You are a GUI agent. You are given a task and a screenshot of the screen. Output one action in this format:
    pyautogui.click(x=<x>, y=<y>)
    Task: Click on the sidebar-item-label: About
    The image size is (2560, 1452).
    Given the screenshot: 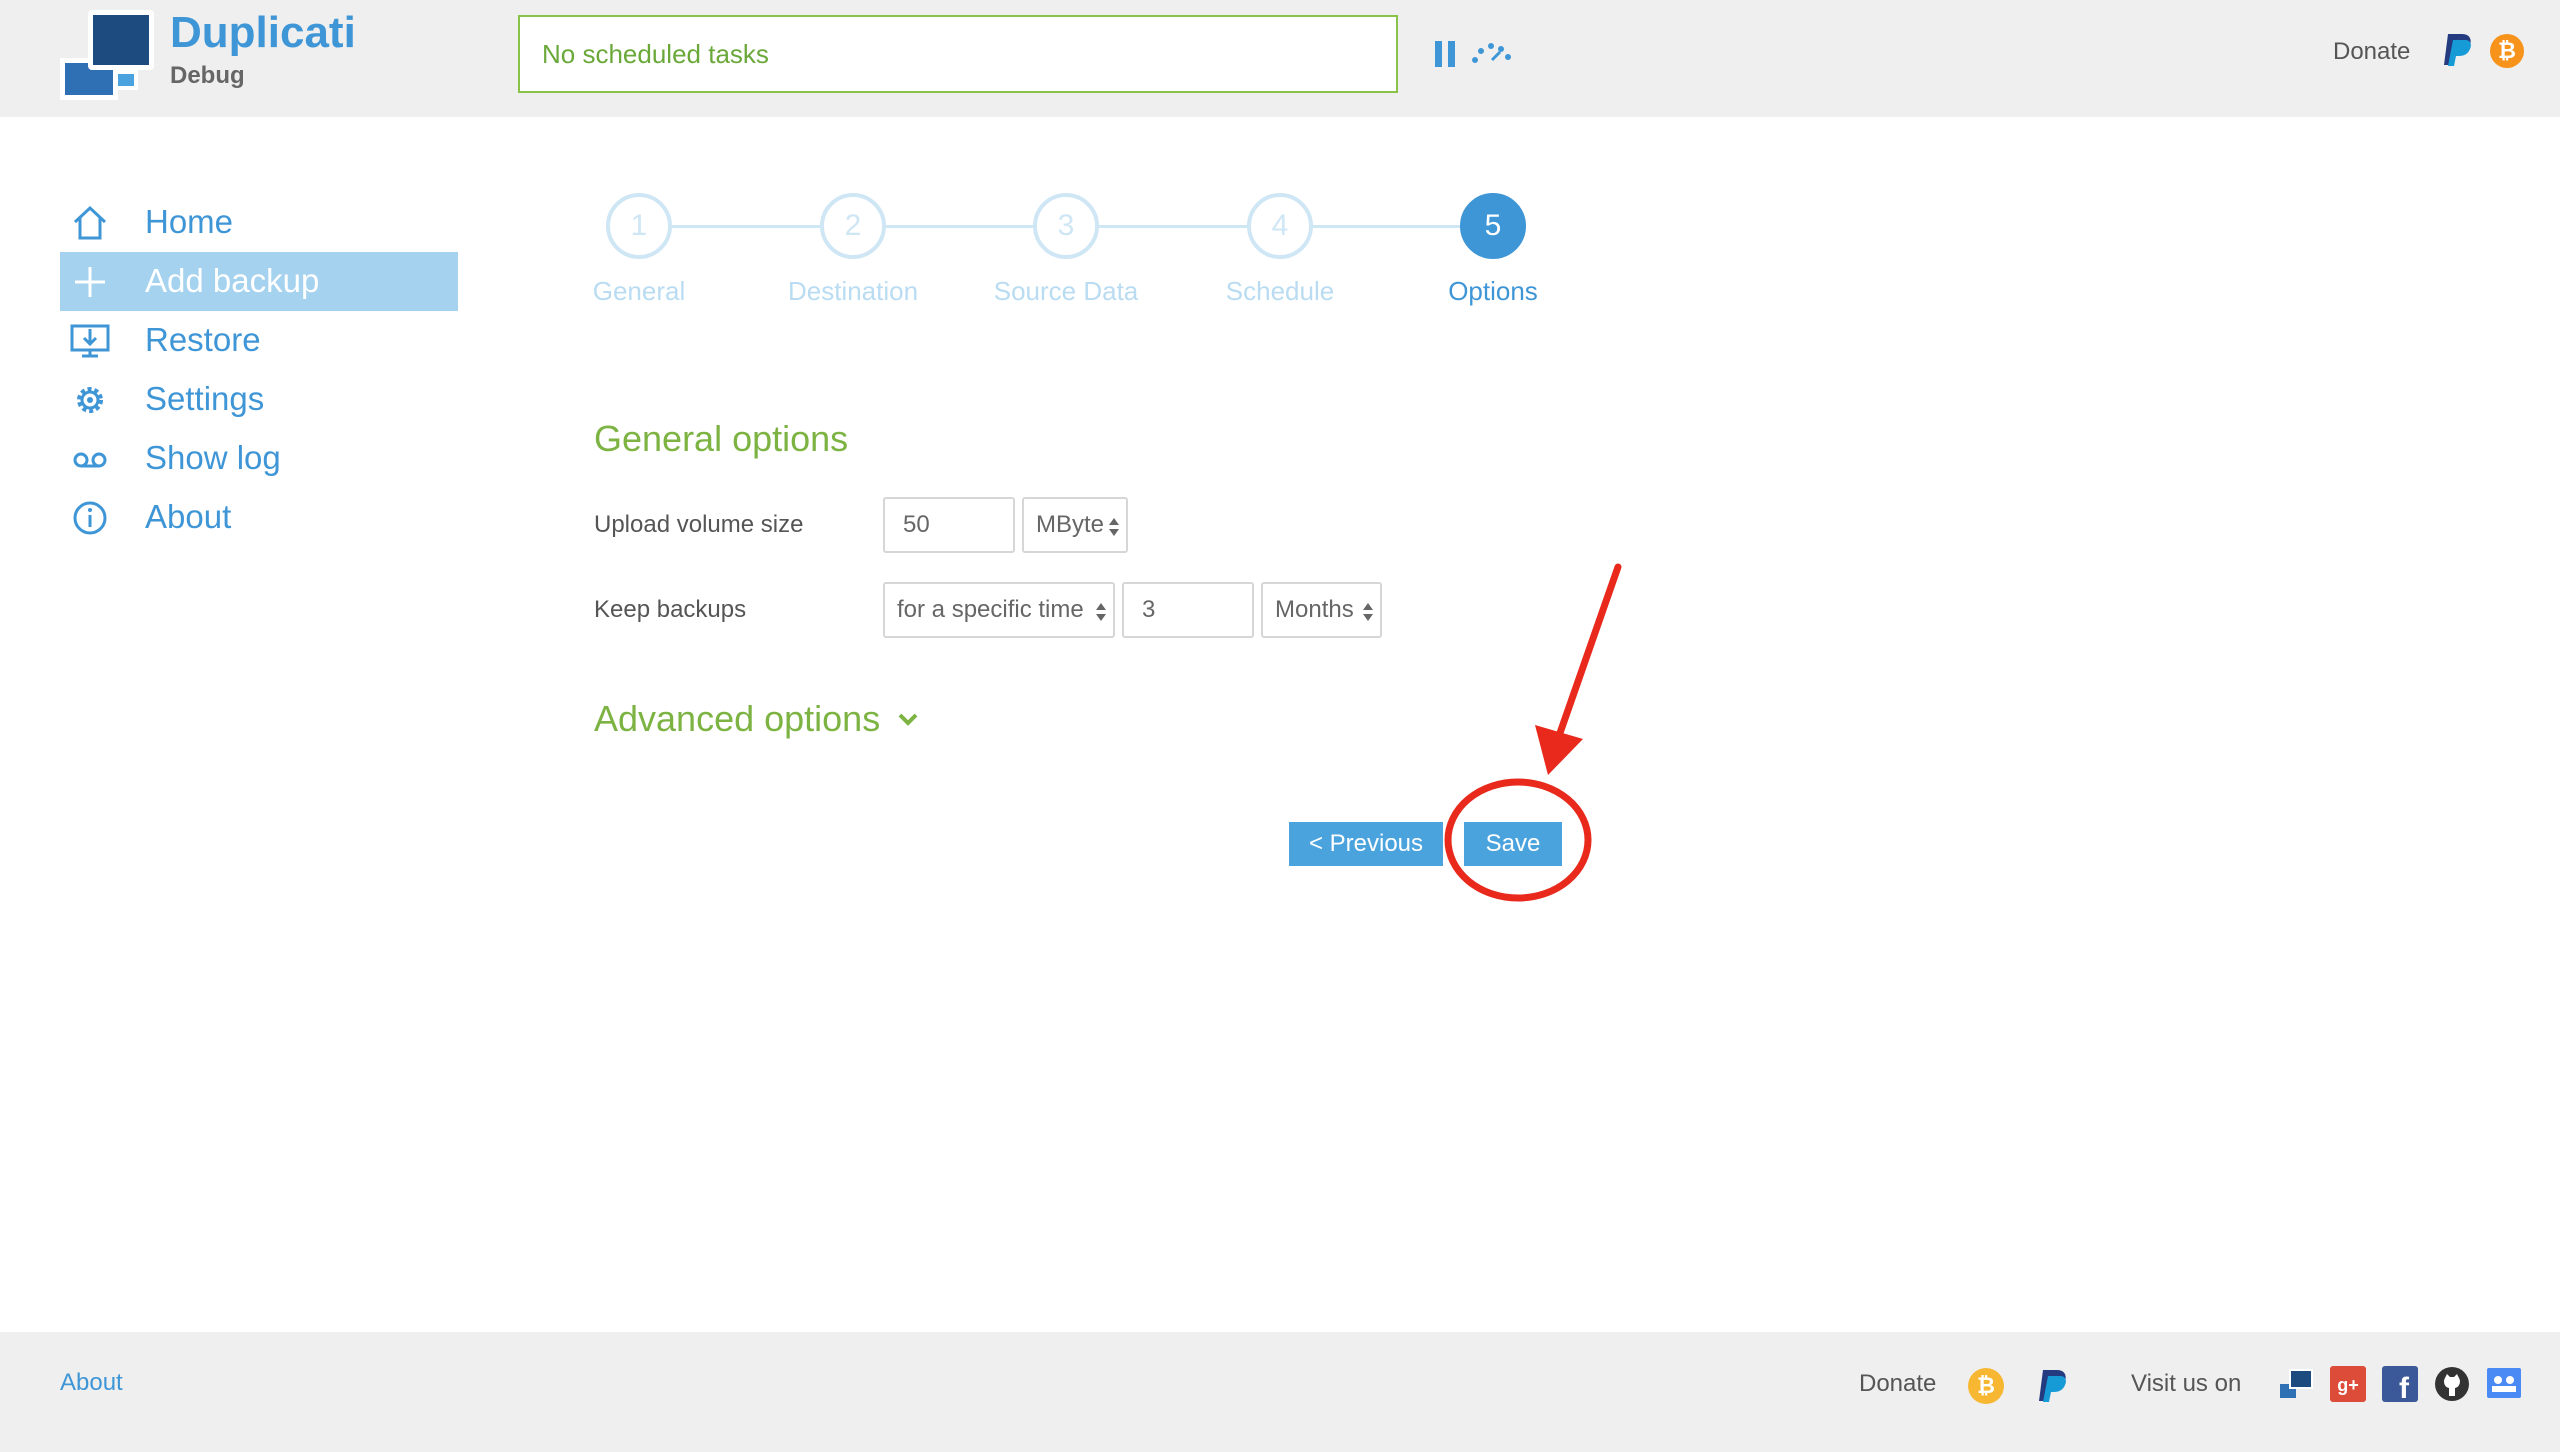 What is the action you would take?
    pyautogui.click(x=188, y=516)
    